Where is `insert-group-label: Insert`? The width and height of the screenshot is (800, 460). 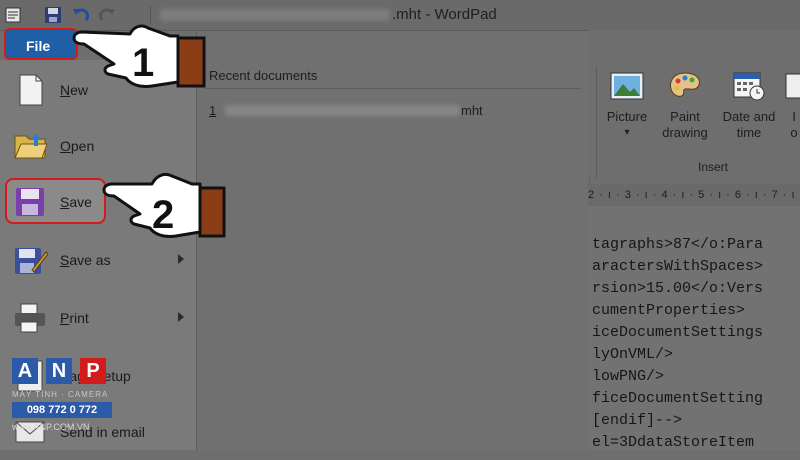
insert-group-label: Insert is located at coordinates (713, 167).